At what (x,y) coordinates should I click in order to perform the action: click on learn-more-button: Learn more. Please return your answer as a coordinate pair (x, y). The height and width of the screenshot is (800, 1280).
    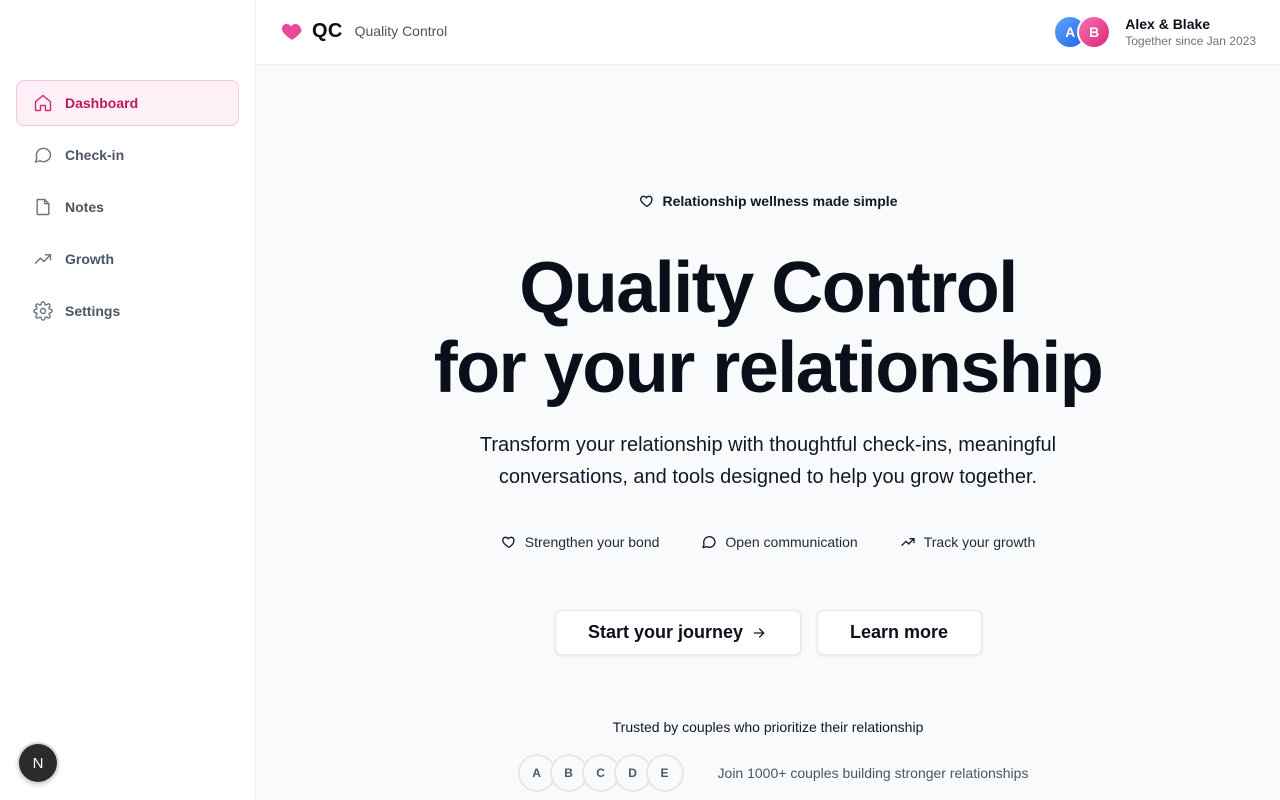
    Looking at the image, I should click on (899, 632).